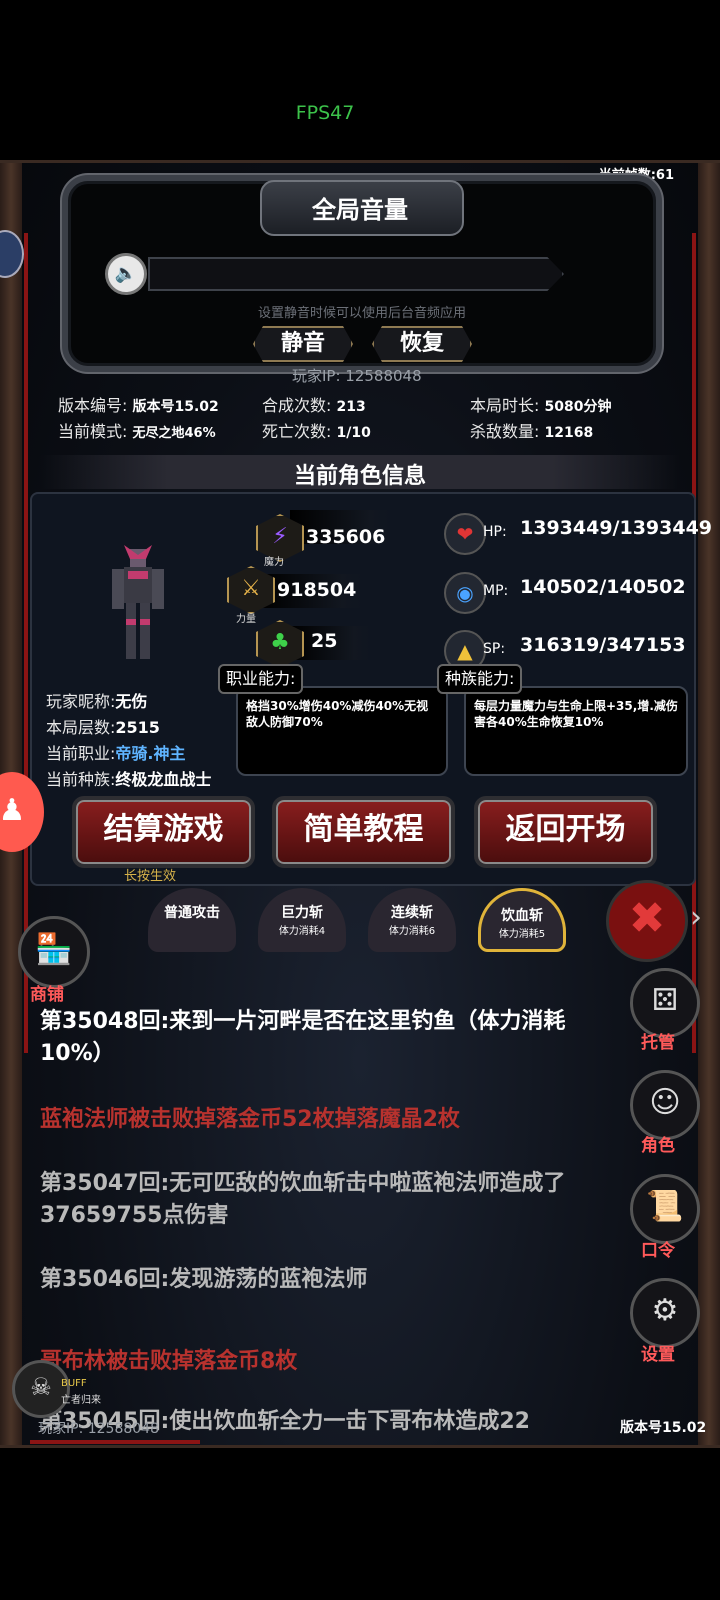 This screenshot has width=720, height=1600. I want to click on volume-title: 全局音量, so click(360, 210).